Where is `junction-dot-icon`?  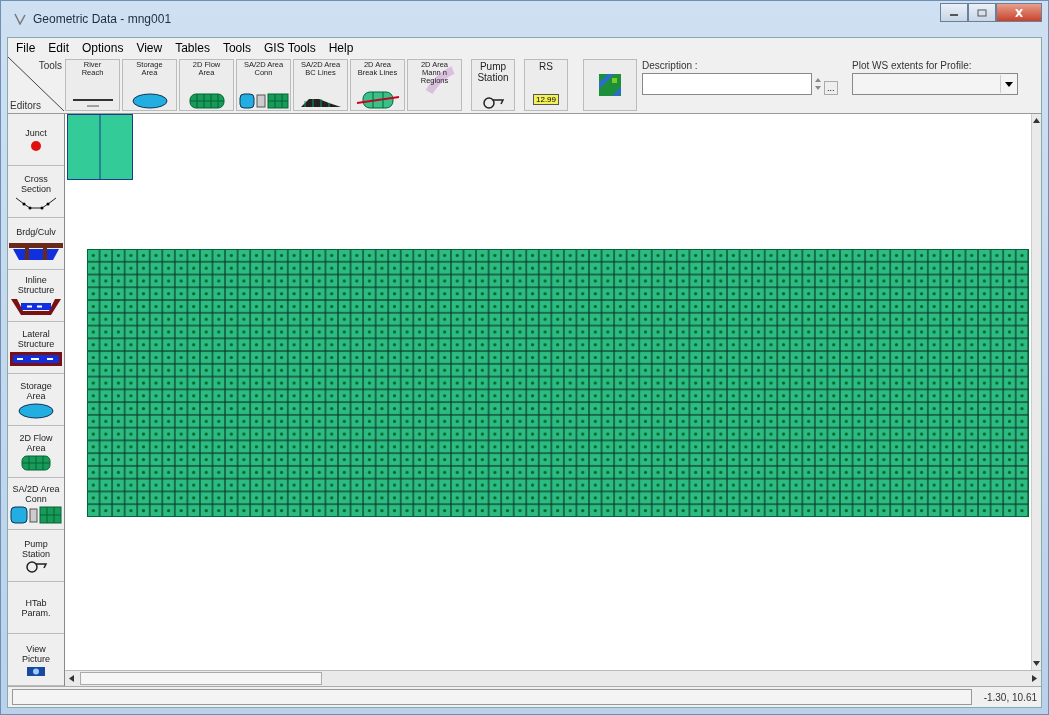 junction-dot-icon is located at coordinates (36, 145).